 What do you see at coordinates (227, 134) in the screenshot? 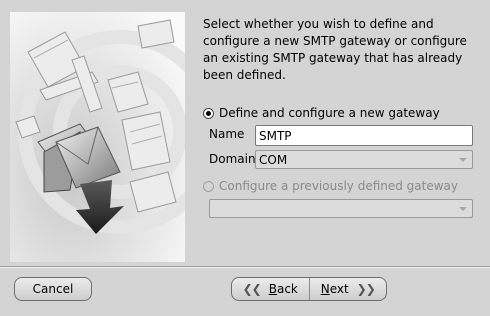
I see `name-label: Name` at bounding box center [227, 134].